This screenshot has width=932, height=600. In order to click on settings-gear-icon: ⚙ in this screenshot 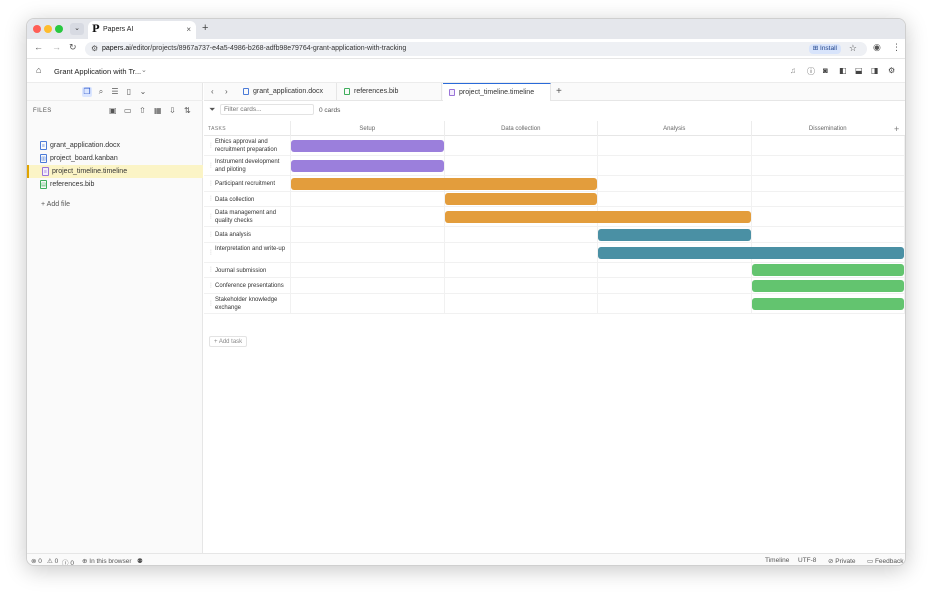, I will do `click(891, 70)`.